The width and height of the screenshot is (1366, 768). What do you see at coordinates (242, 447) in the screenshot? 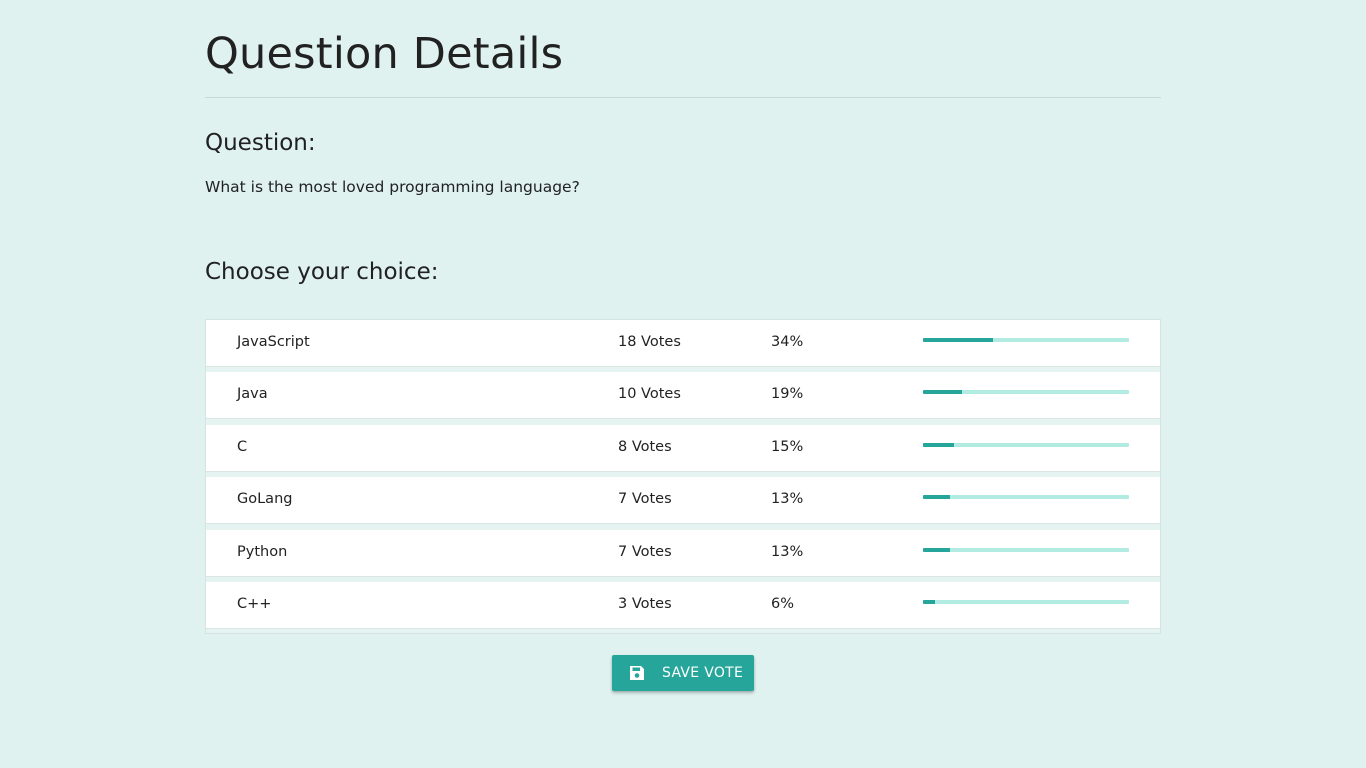
I see `choice-name: C` at bounding box center [242, 447].